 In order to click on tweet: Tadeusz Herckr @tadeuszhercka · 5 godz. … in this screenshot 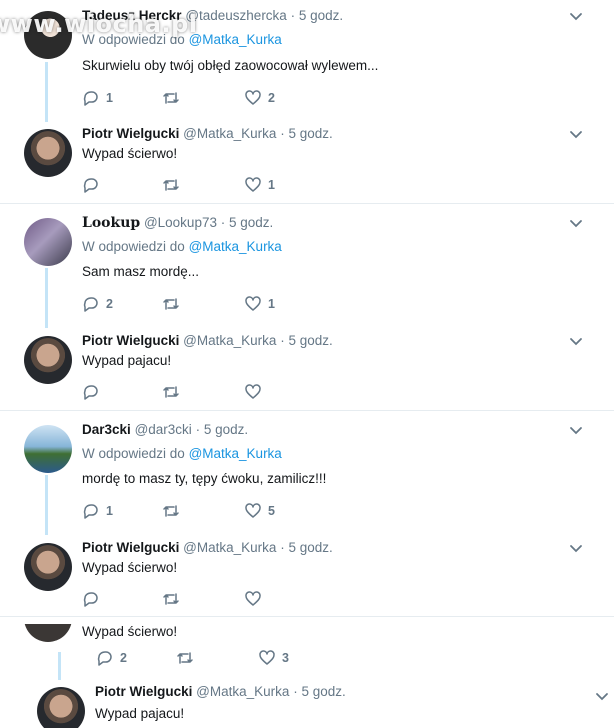, I will do `click(307, 55)`.